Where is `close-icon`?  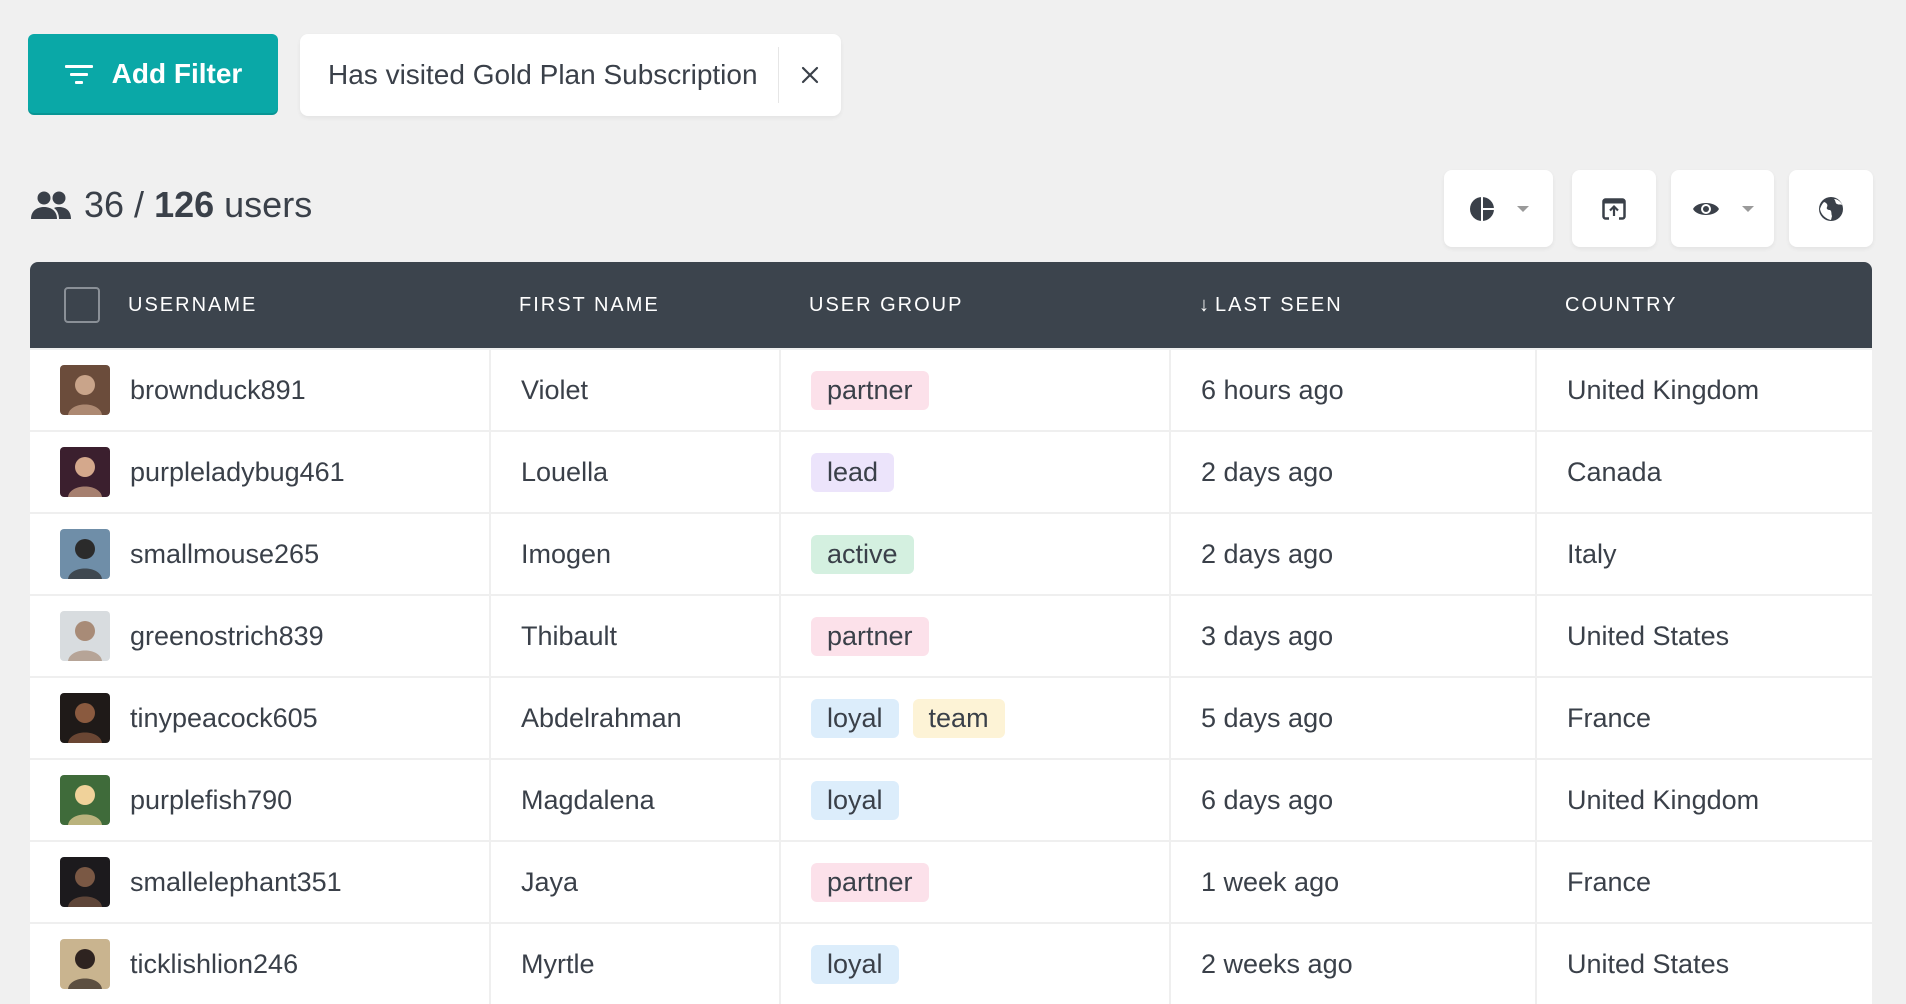
close-icon is located at coordinates (810, 75).